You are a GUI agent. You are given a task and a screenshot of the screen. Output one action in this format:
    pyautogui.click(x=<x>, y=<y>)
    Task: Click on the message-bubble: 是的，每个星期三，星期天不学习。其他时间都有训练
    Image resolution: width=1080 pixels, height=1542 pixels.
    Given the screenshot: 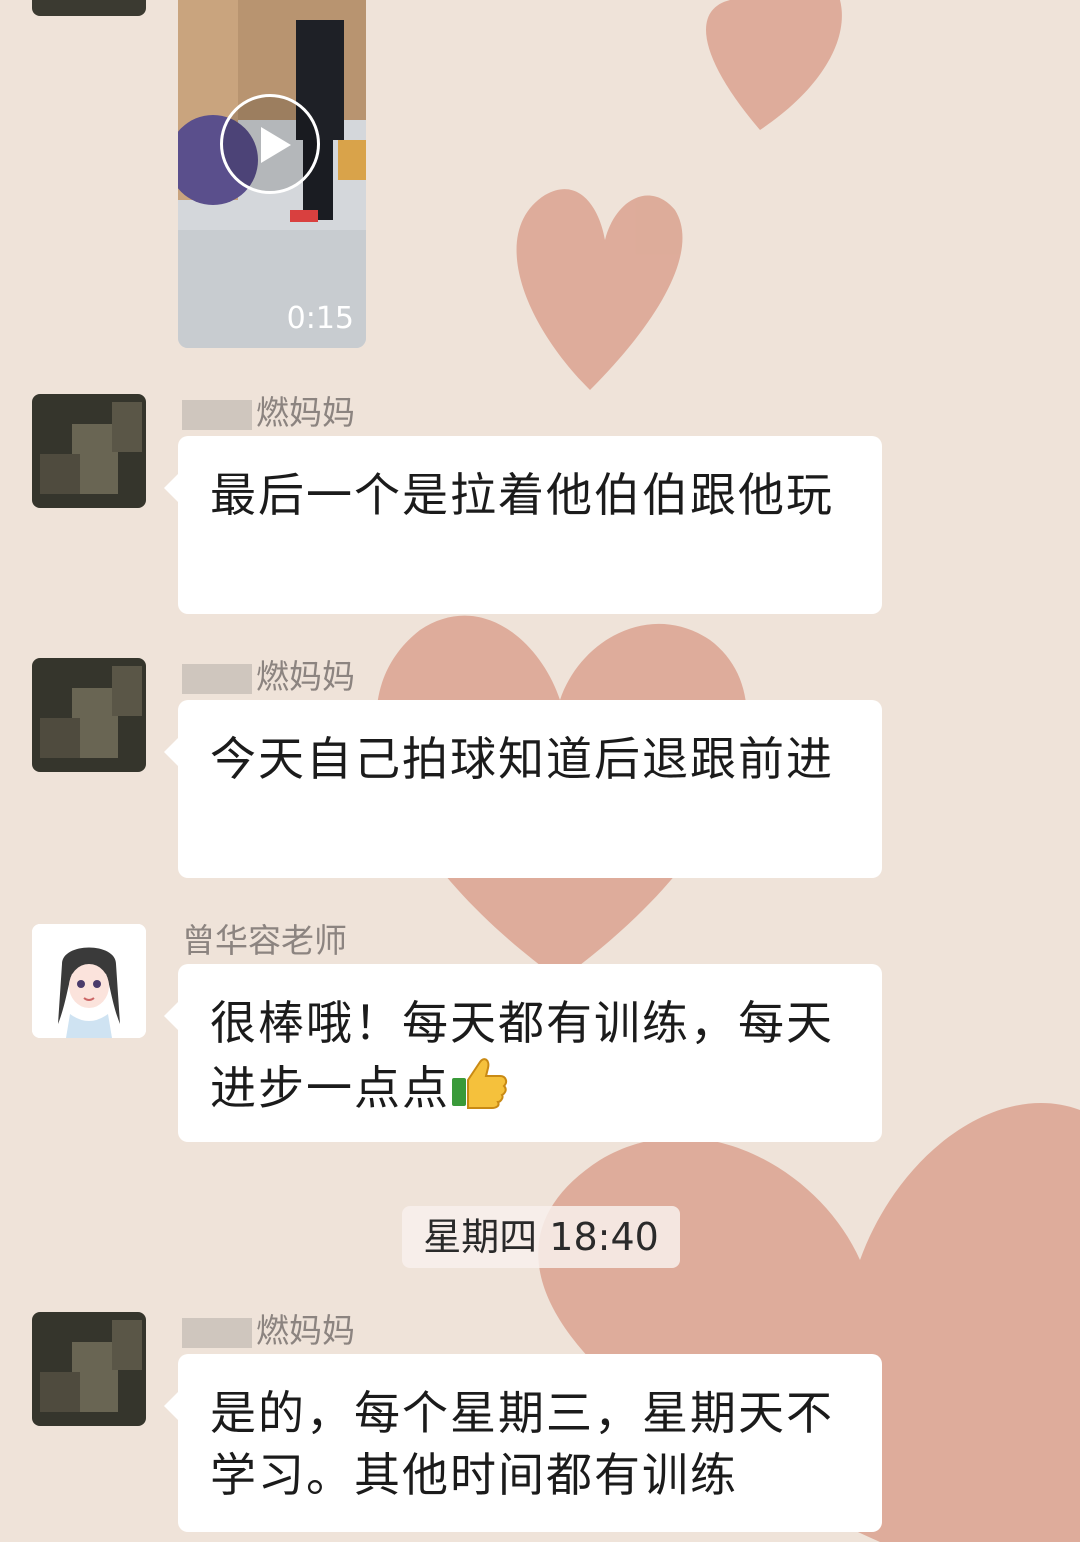 What is the action you would take?
    pyautogui.click(x=523, y=1443)
    